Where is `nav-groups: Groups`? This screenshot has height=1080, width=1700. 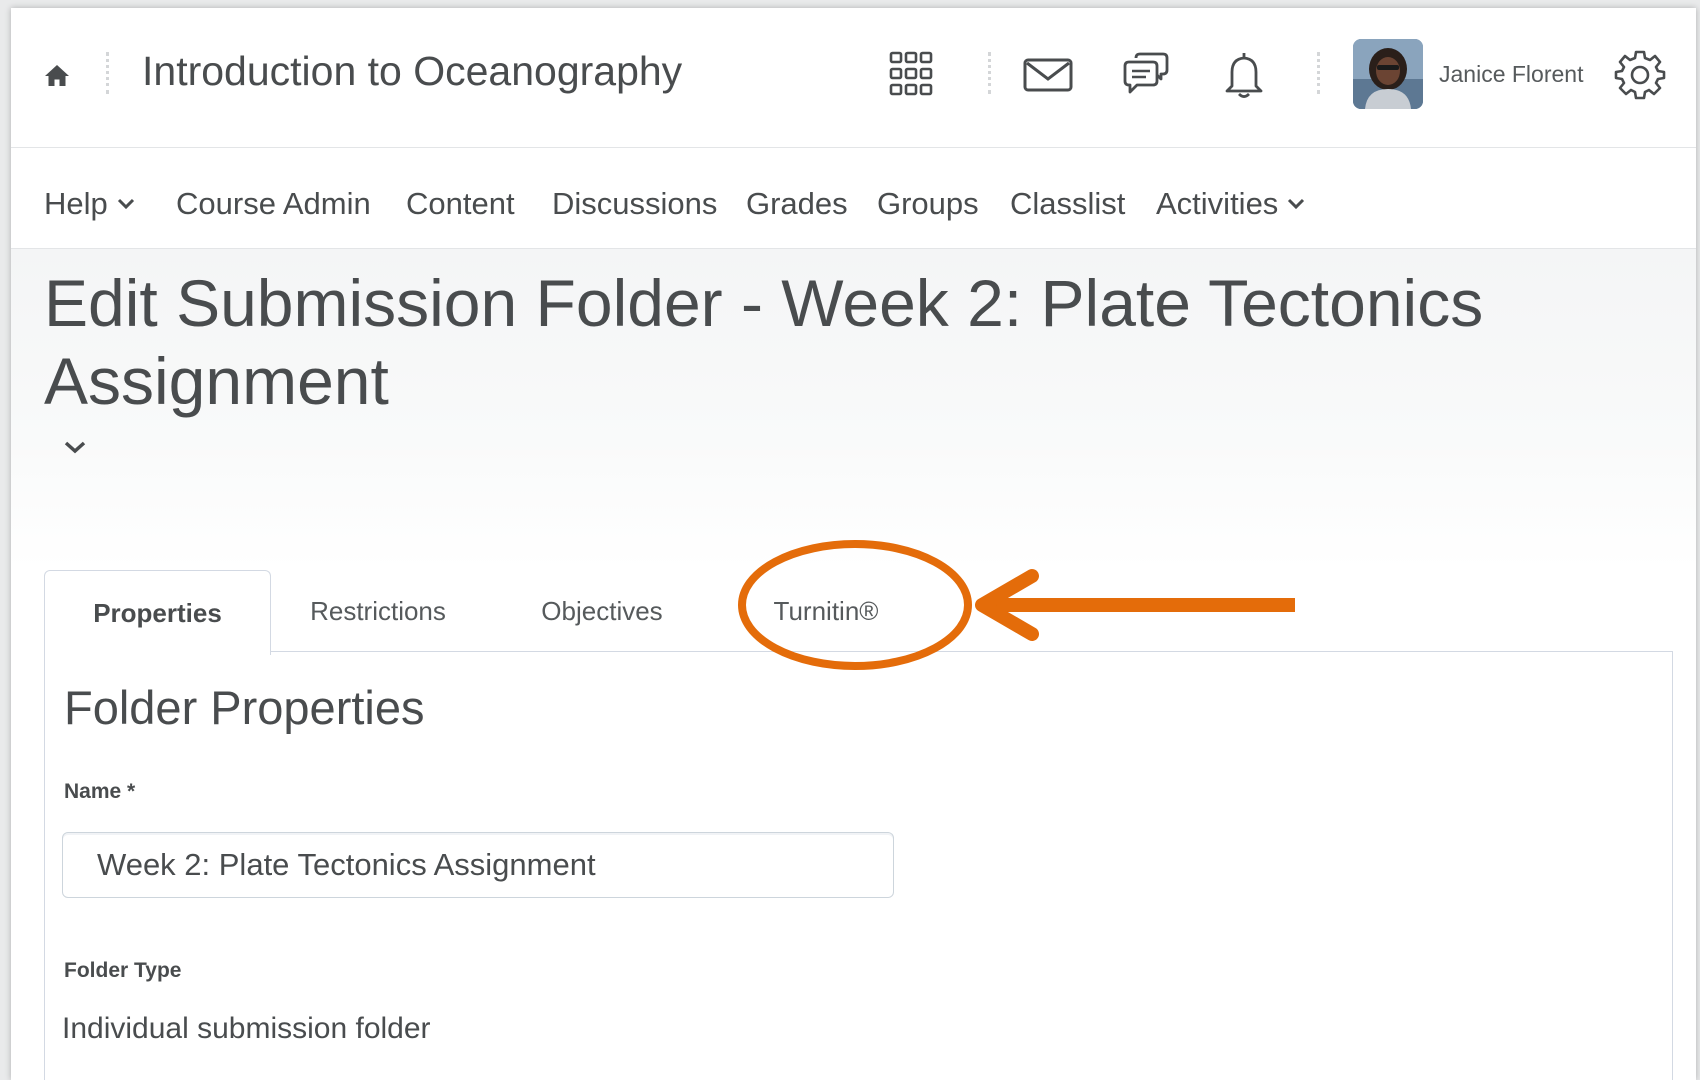 nav-groups: Groups is located at coordinates (928, 204).